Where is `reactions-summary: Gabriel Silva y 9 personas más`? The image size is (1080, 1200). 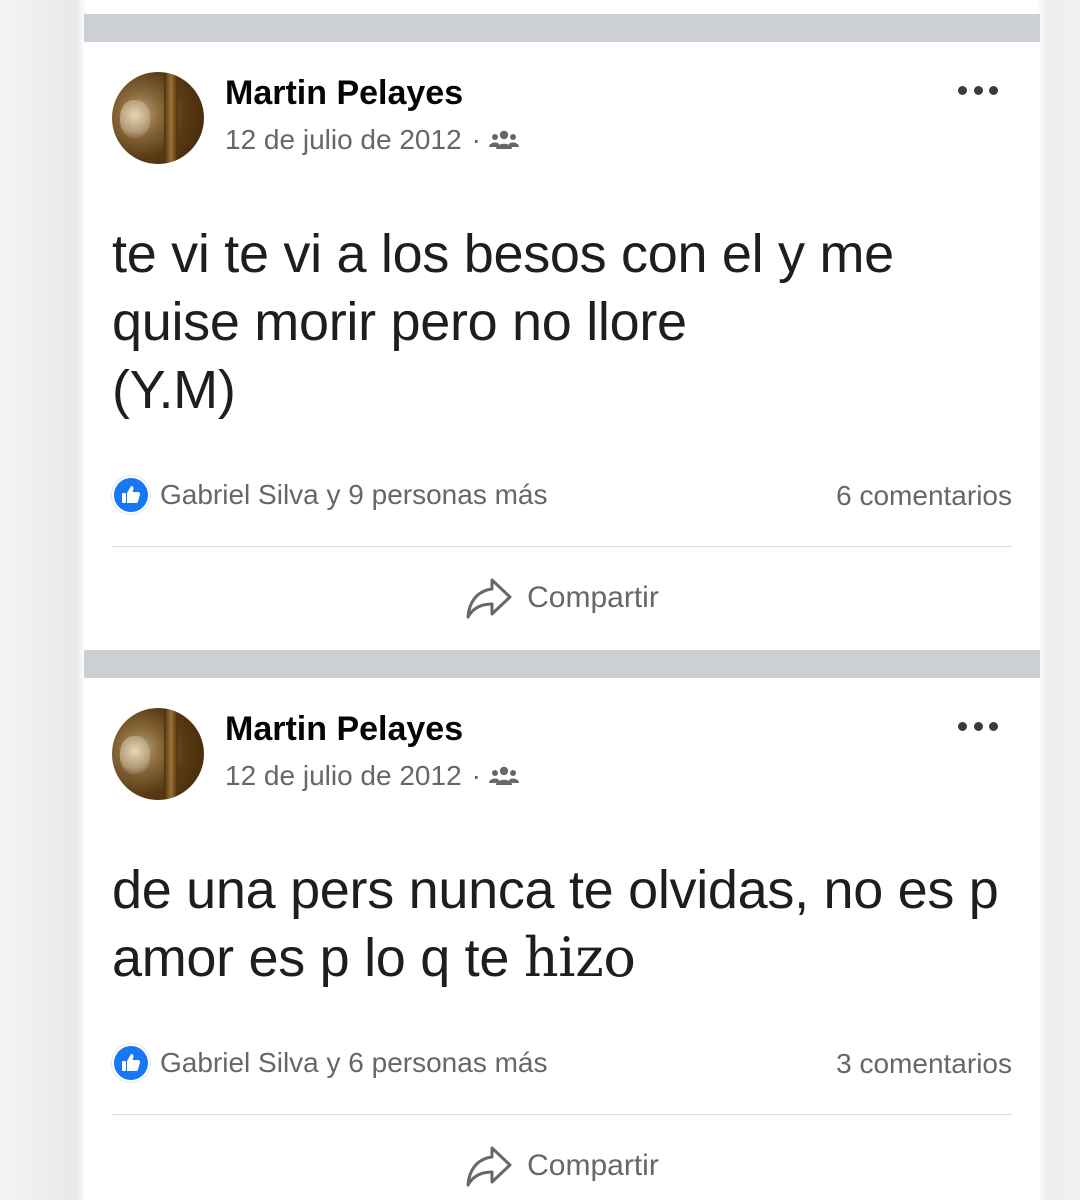 reactions-summary: Gabriel Silva y 9 personas más is located at coordinates (330, 495).